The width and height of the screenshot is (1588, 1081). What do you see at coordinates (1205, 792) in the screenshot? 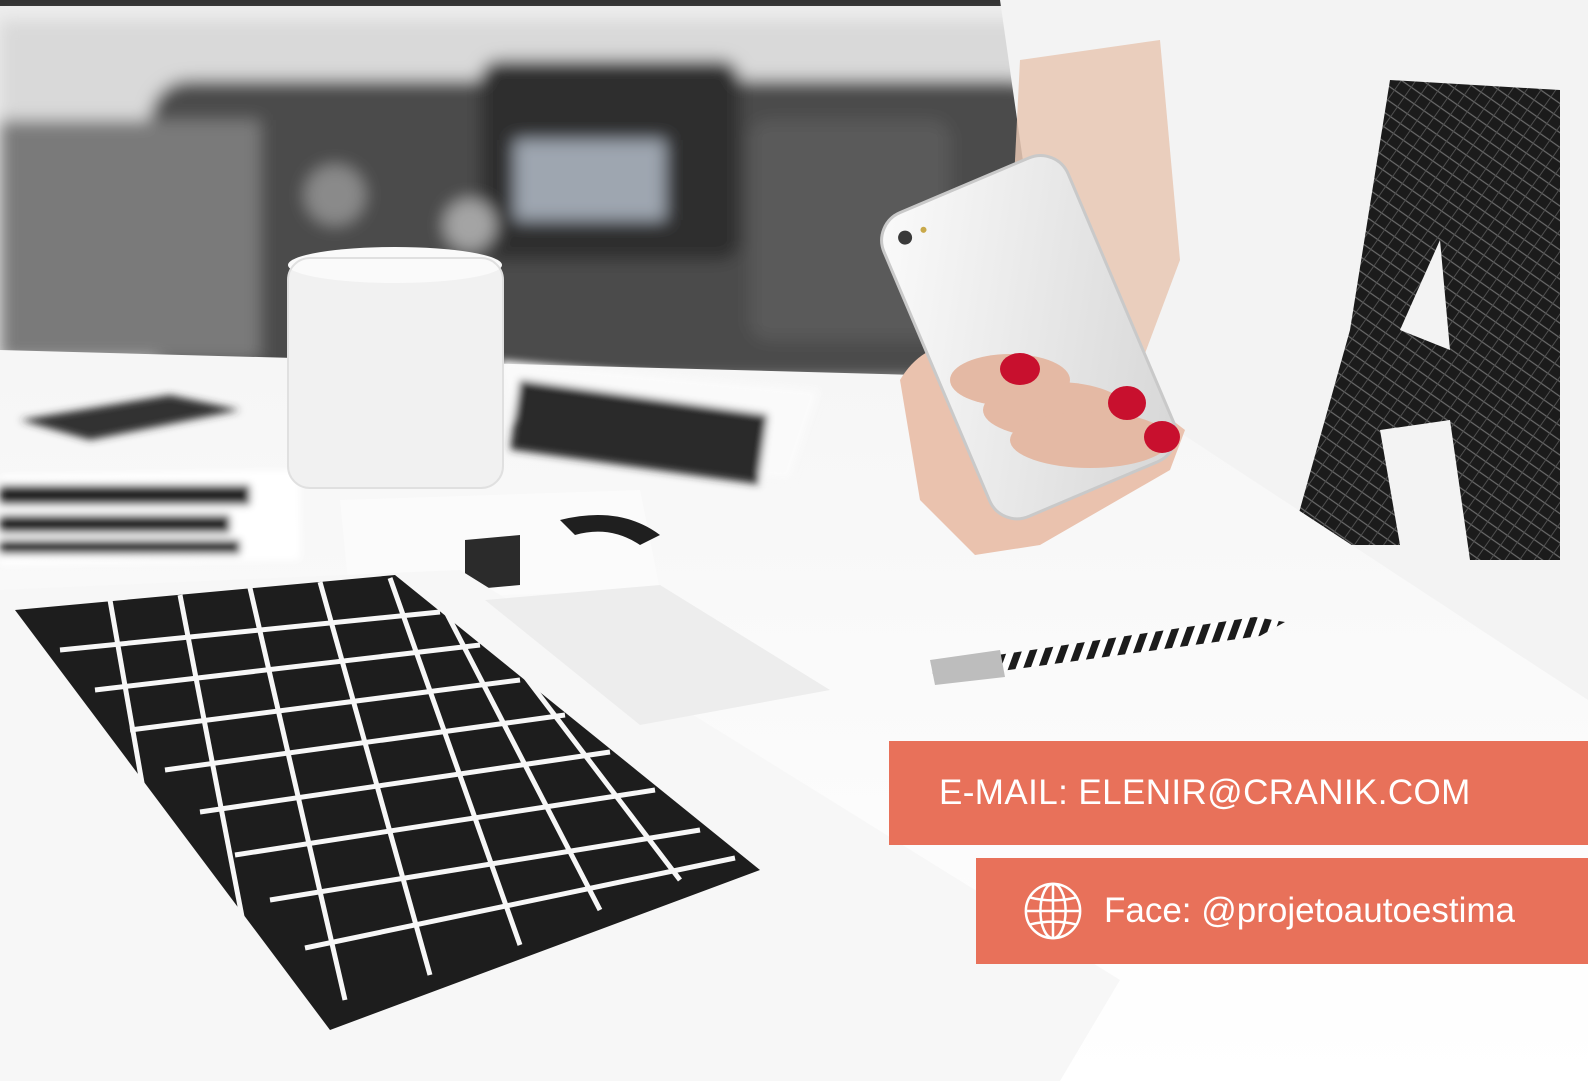
I see `email-text: E-MAIL: ELENIR@CRANIK.COM` at bounding box center [1205, 792].